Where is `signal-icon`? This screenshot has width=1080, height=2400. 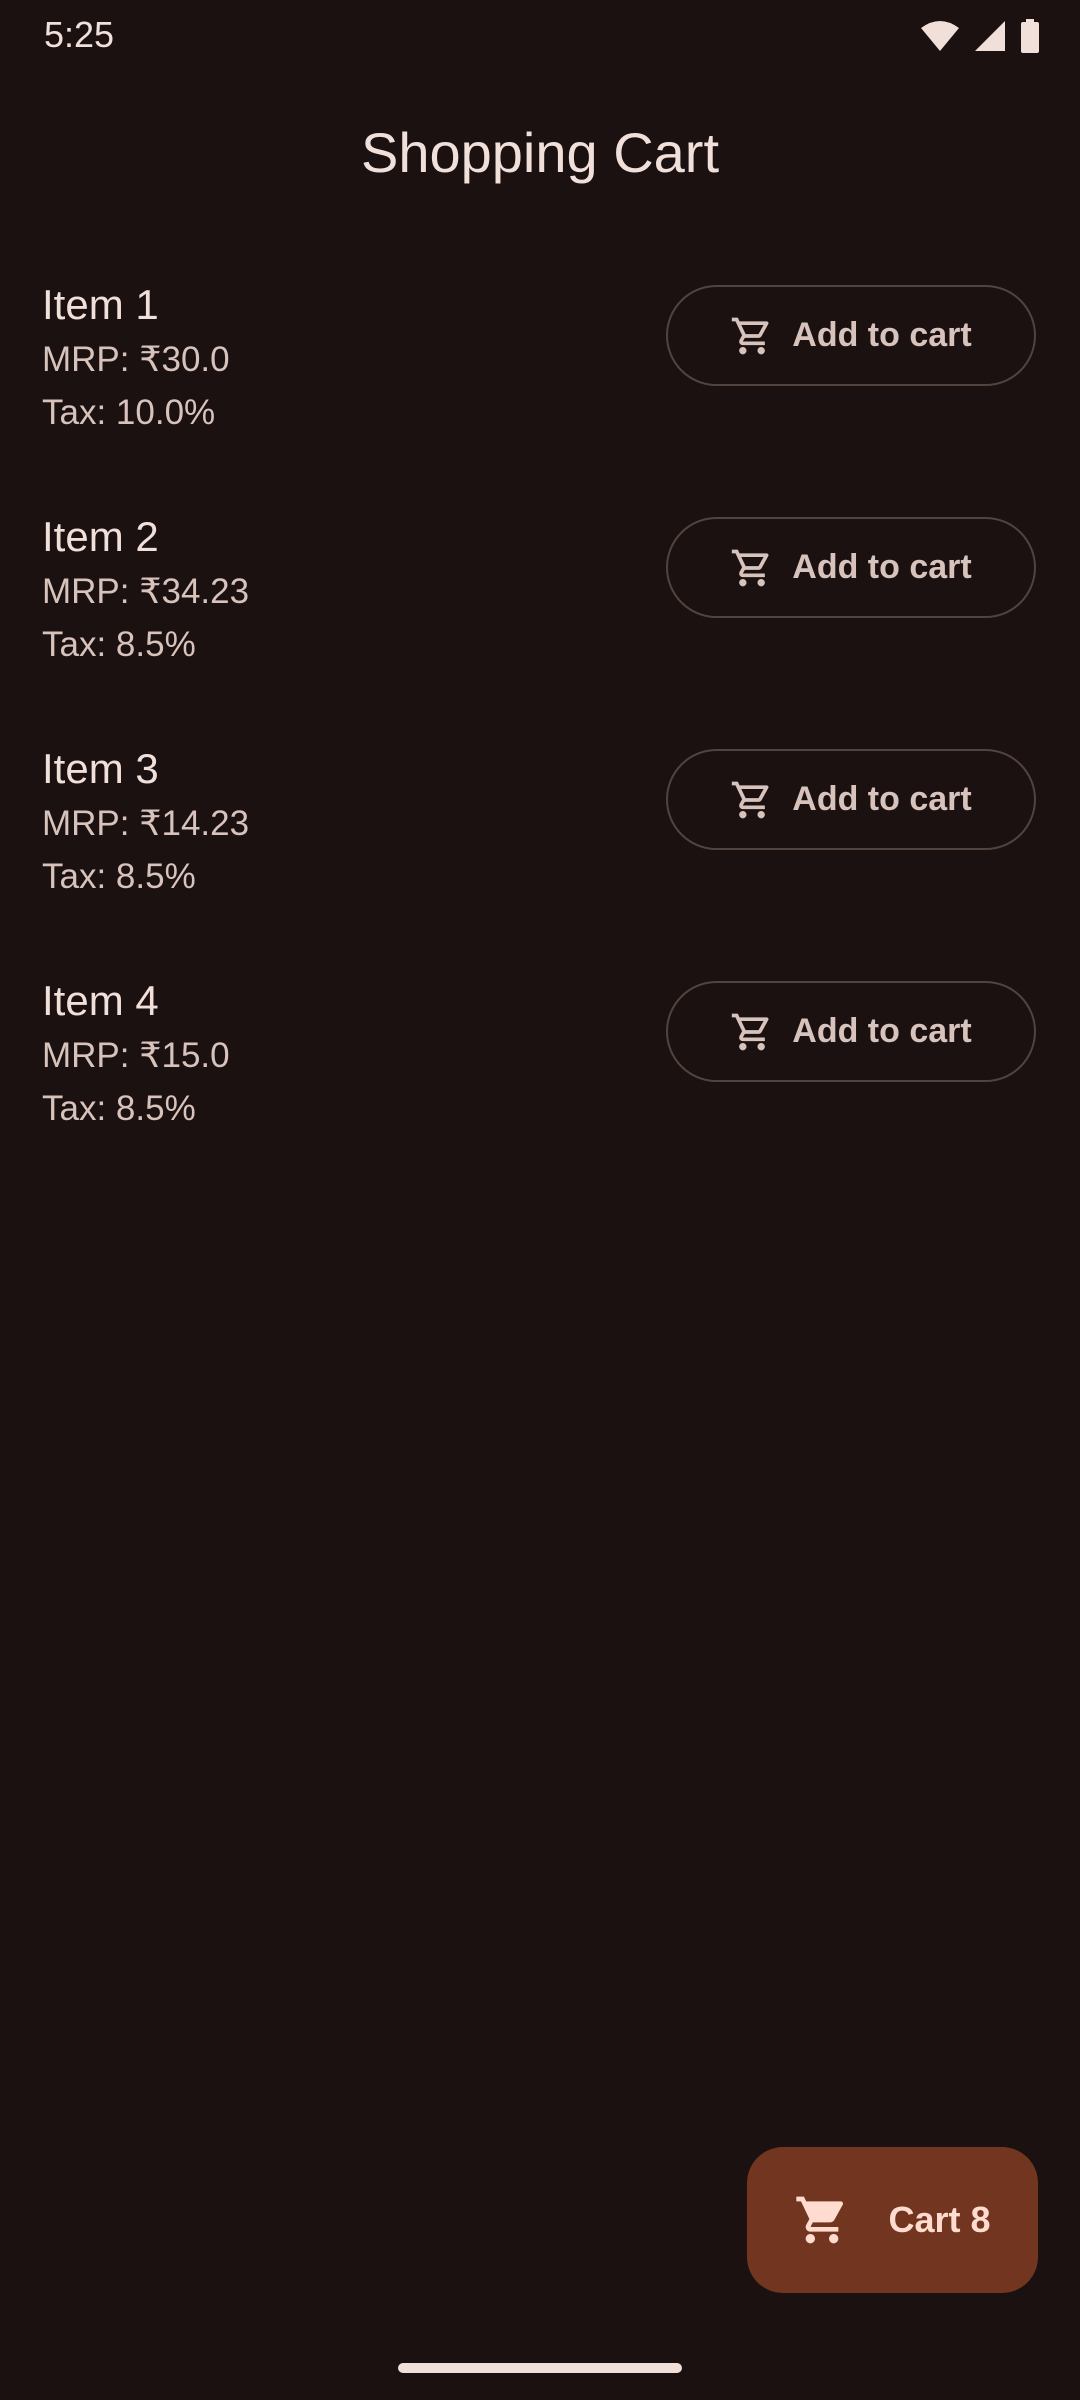 signal-icon is located at coordinates (990, 36).